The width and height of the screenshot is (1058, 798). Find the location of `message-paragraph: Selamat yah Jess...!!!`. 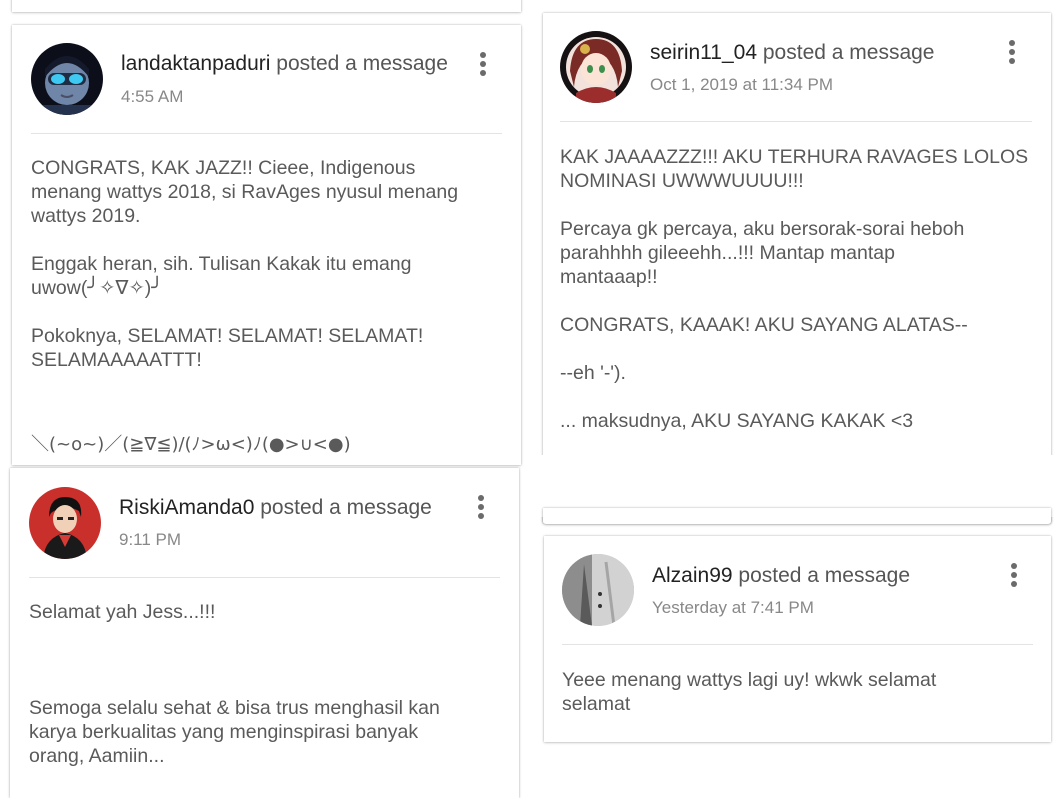

message-paragraph: Selamat yah Jess...!!! is located at coordinates (122, 612).